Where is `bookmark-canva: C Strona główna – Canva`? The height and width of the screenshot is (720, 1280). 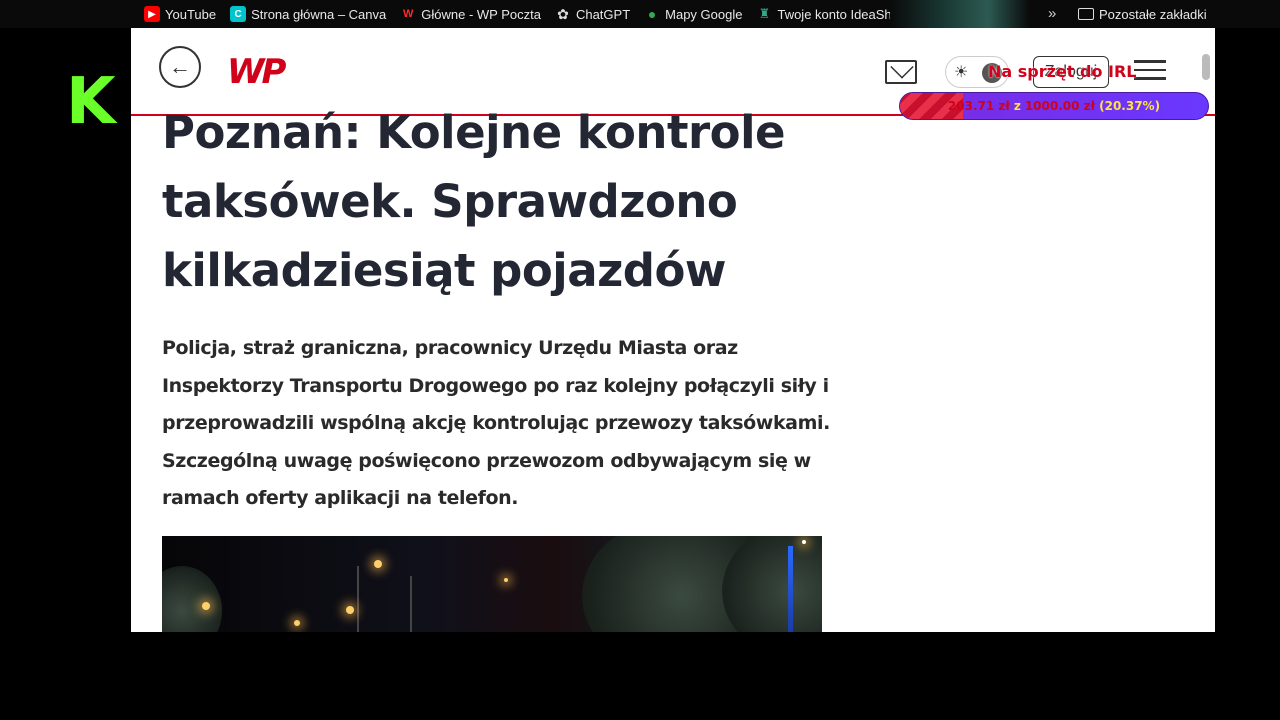 bookmark-canva: C Strona główna – Canva is located at coordinates (308, 14).